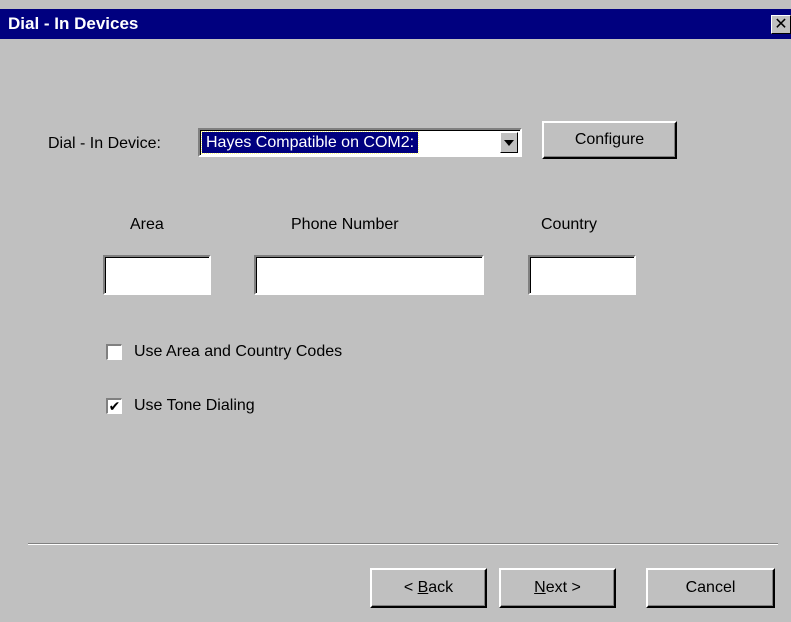 This screenshot has width=791, height=622. Describe the element at coordinates (147, 224) in the screenshot. I see `area-label: Area` at that location.